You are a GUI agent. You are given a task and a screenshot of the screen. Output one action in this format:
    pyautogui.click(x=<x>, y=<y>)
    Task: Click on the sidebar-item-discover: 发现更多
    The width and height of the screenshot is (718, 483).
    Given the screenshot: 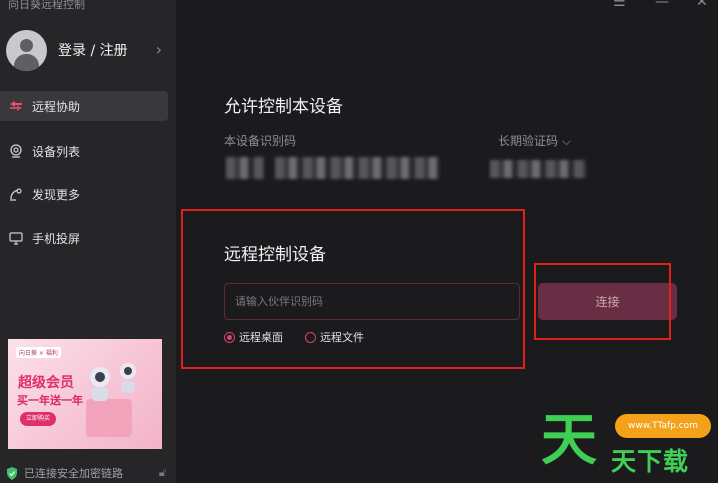 What is the action you would take?
    pyautogui.click(x=84, y=194)
    